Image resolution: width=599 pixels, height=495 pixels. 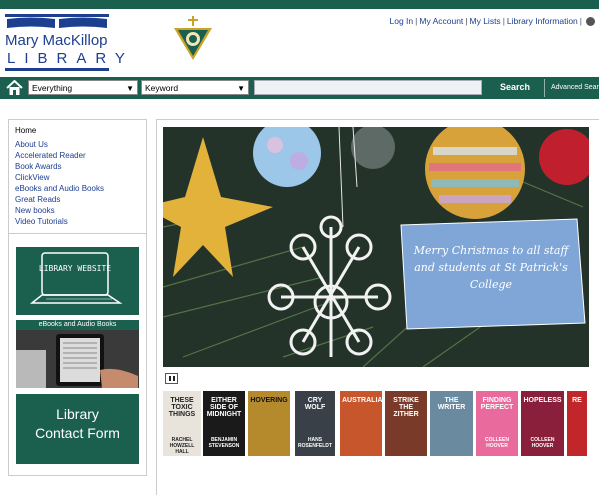 I want to click on book-title: STRIKE THE ZITHER, so click(x=406, y=407).